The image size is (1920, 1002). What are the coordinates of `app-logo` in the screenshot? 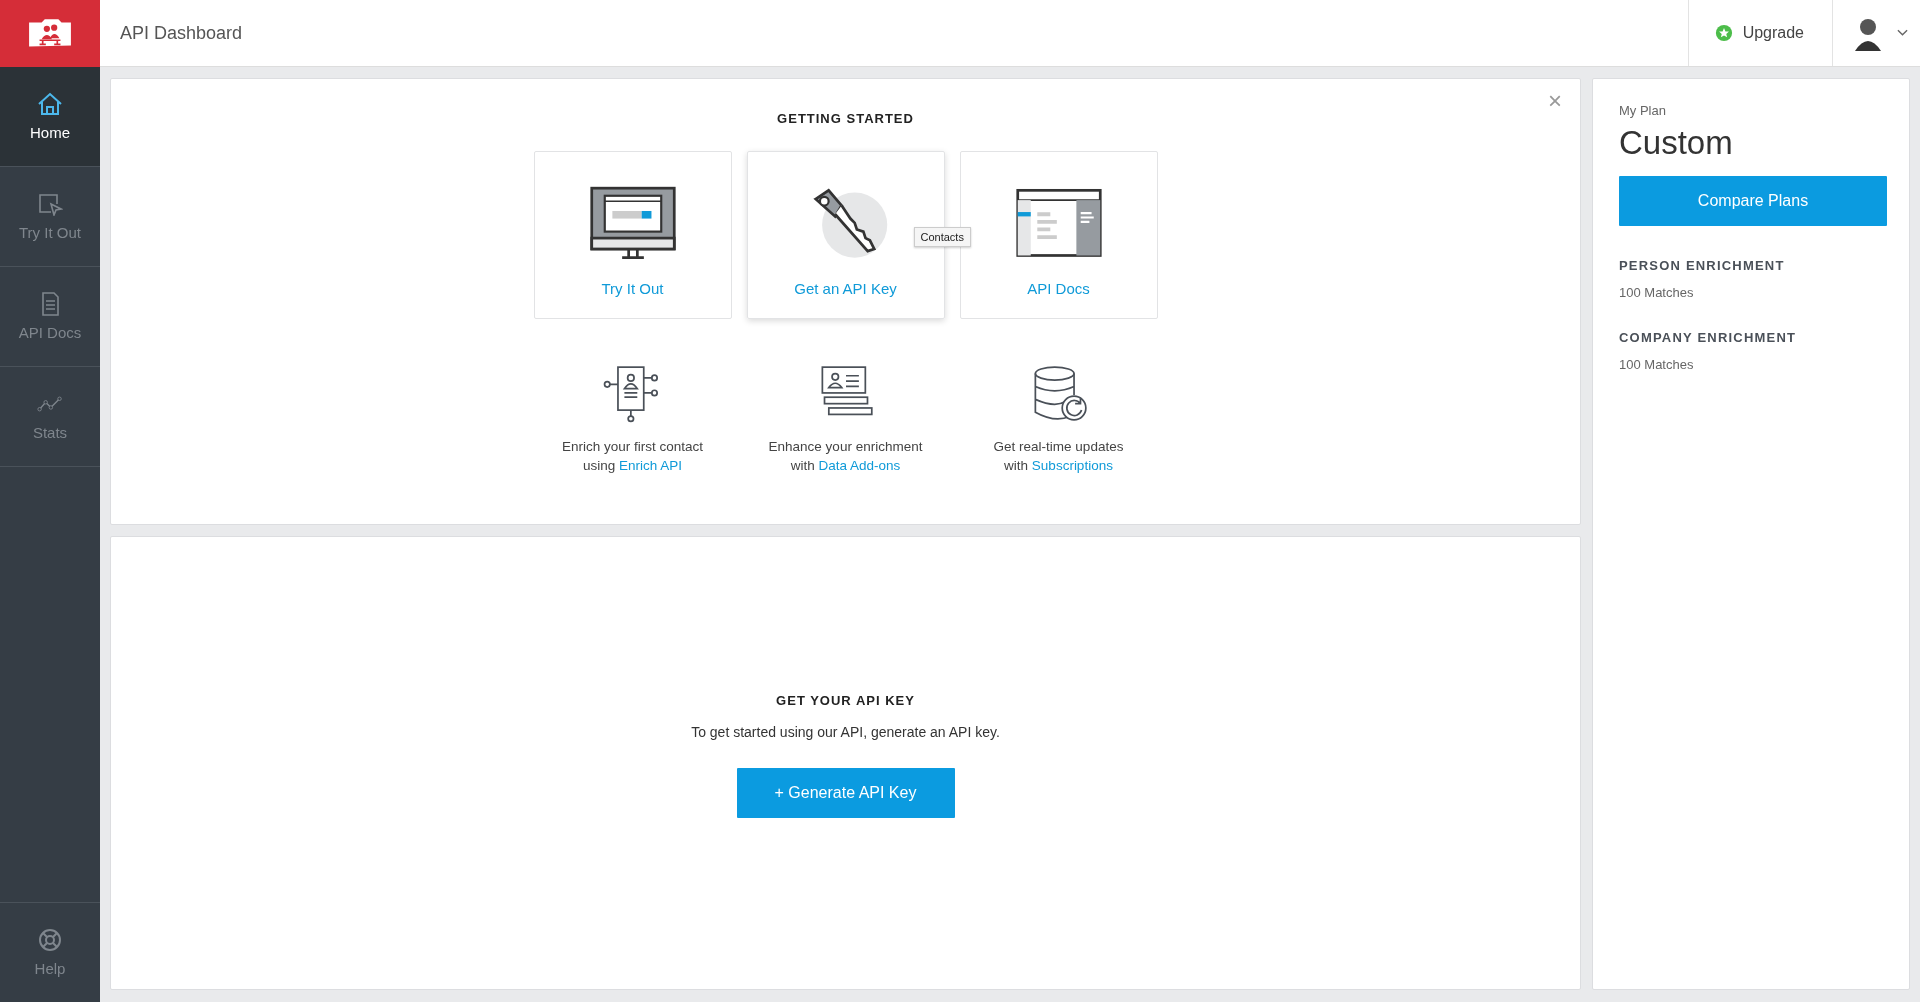 It's located at (50, 33).